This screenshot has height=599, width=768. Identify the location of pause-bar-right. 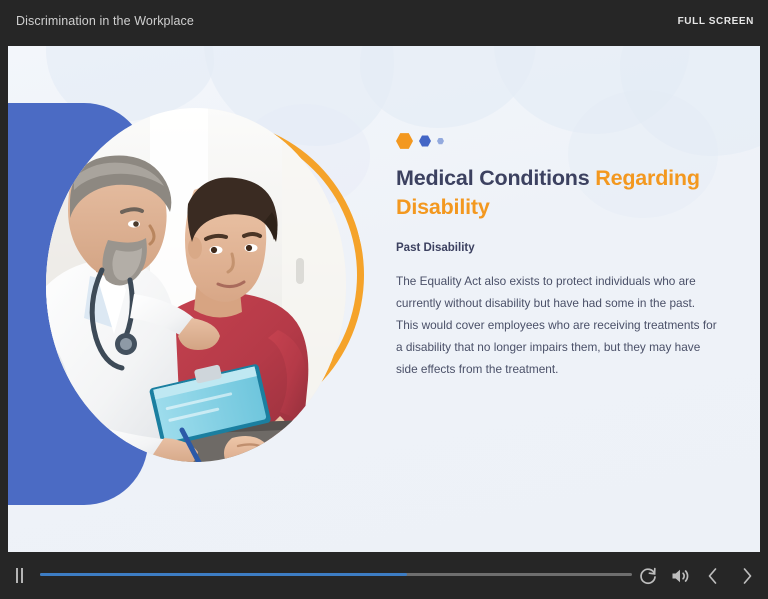
(22, 575).